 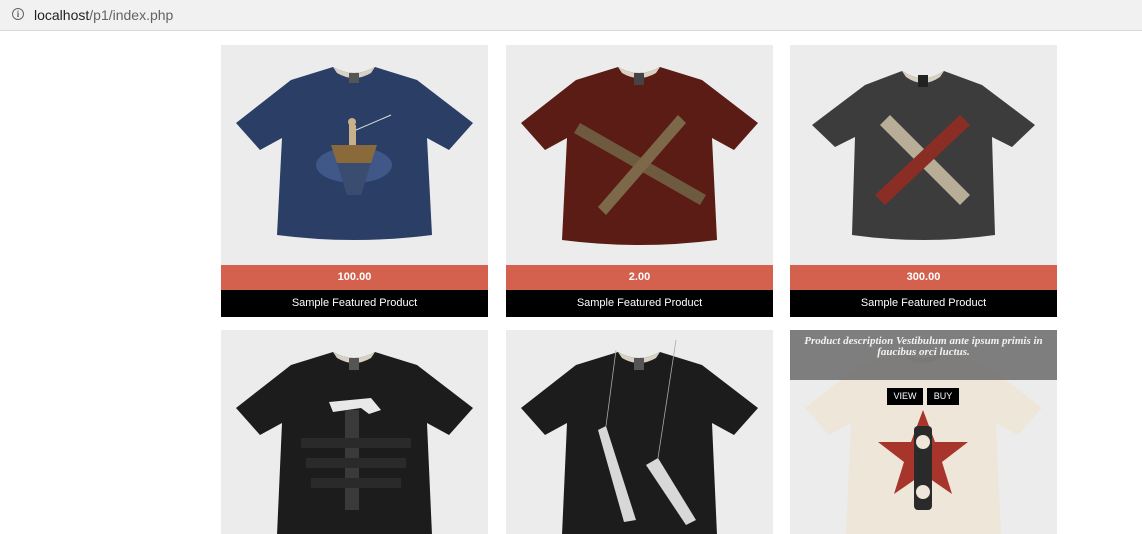 I want to click on product-image-hammer-taped, so click(x=354, y=432).